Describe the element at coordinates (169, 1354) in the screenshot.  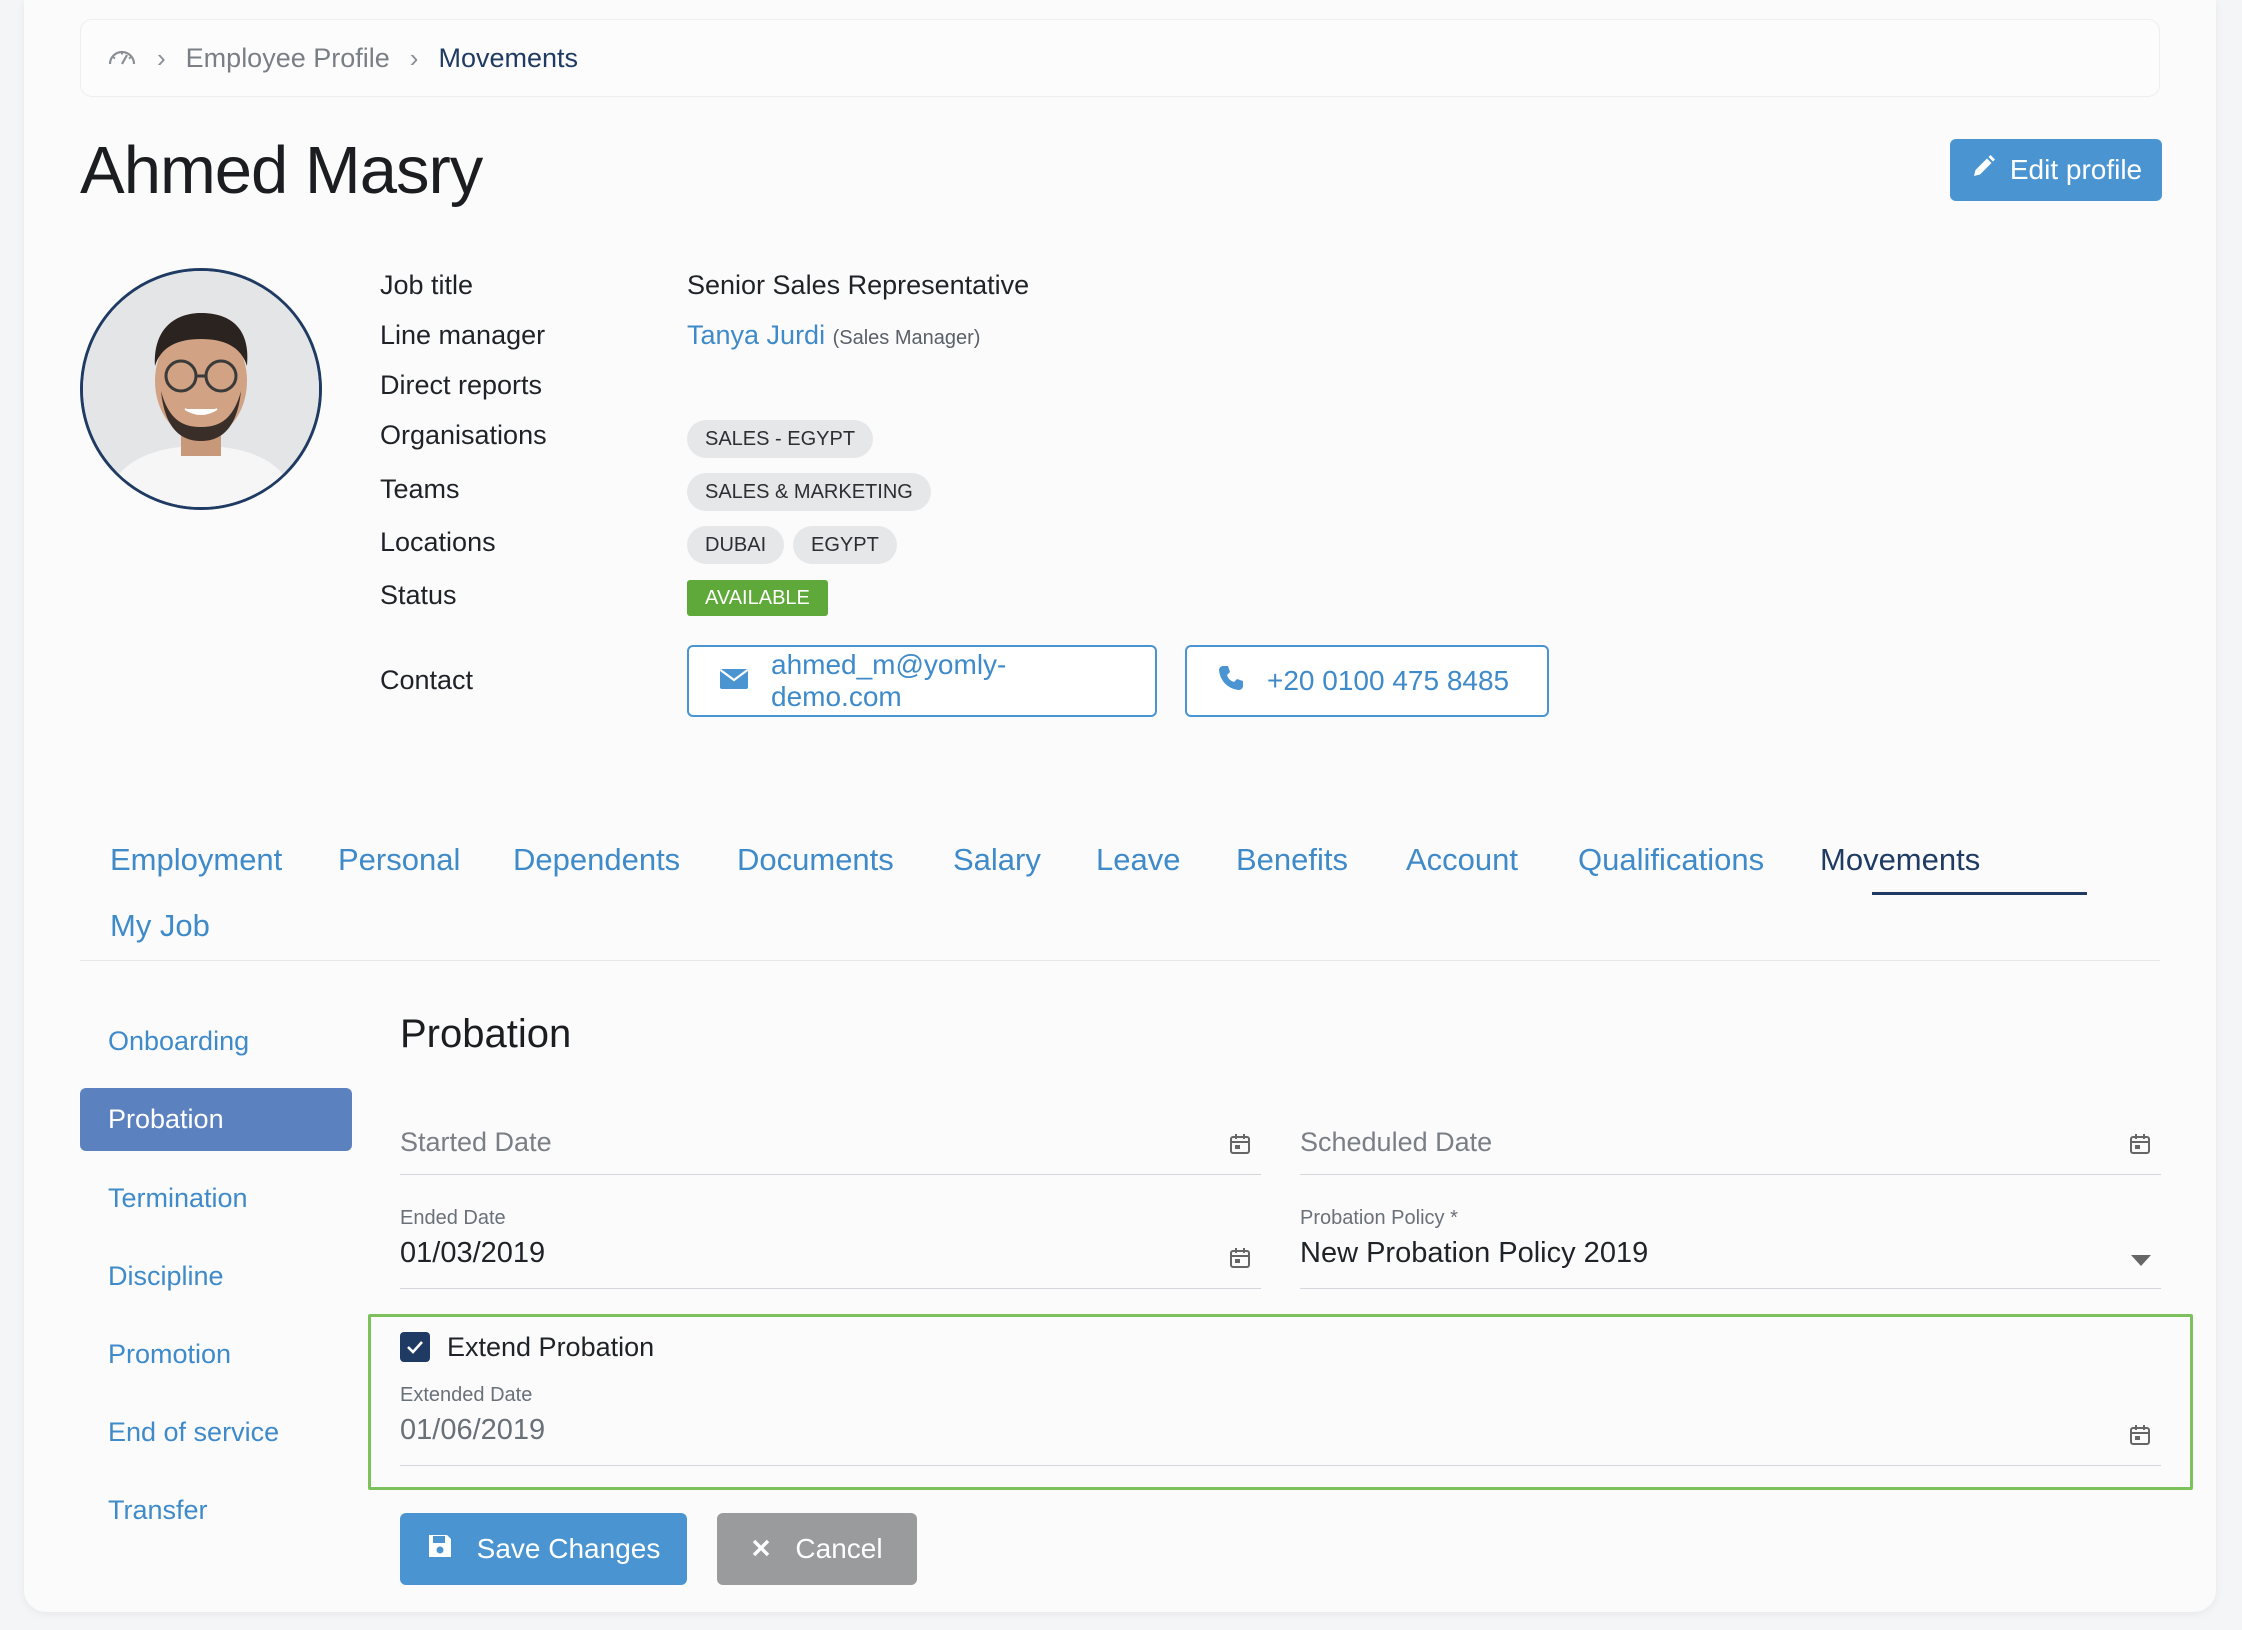
I see `sidebar-item-promotion: Promotion` at that location.